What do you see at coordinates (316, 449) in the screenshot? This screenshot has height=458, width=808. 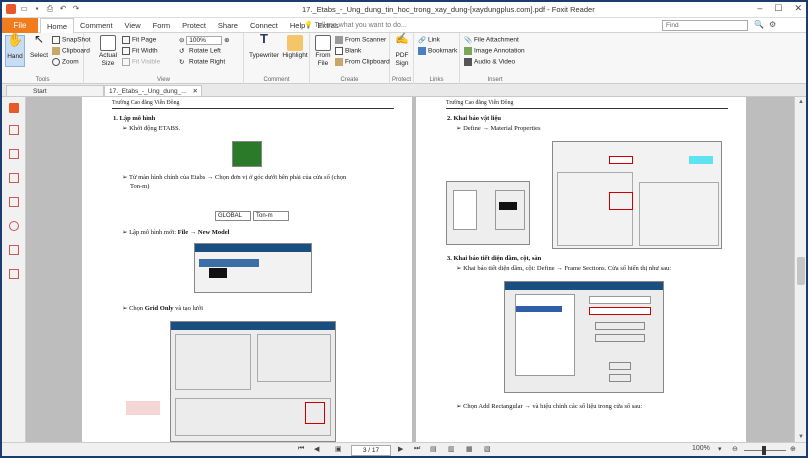 I see `prev-page-icon: ◀` at bounding box center [316, 449].